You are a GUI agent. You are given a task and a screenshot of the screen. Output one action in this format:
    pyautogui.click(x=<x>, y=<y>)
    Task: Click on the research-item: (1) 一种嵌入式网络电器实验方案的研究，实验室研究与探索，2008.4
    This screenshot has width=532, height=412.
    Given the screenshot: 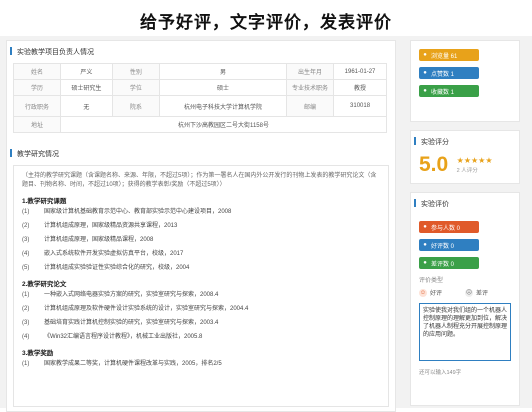 What is the action you would take?
    pyautogui.click(x=201, y=295)
    